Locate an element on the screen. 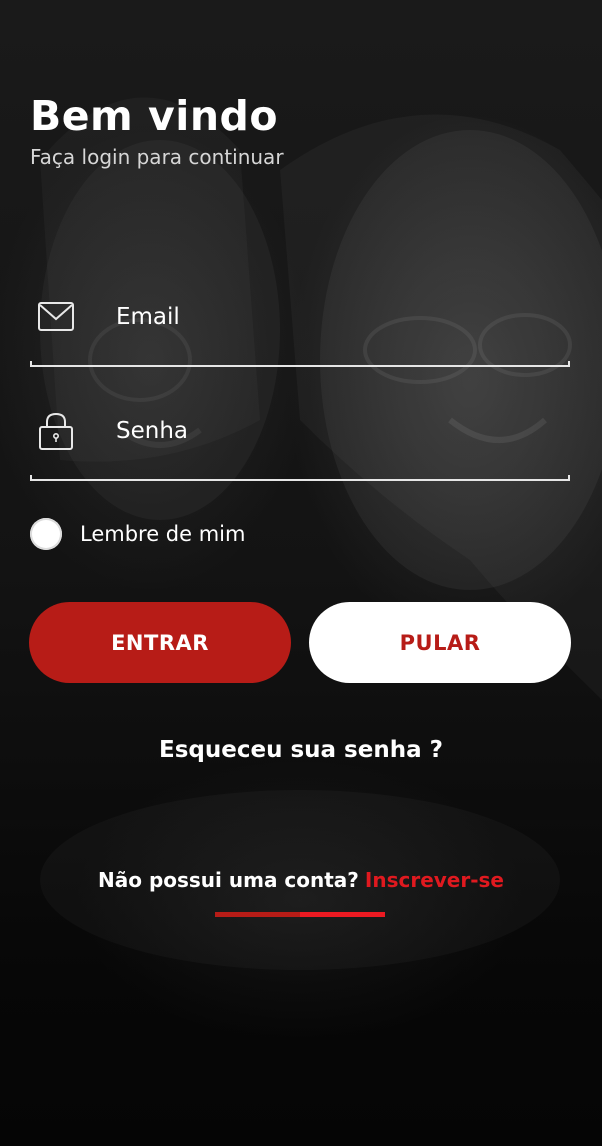  lock-icon is located at coordinates (56, 431).